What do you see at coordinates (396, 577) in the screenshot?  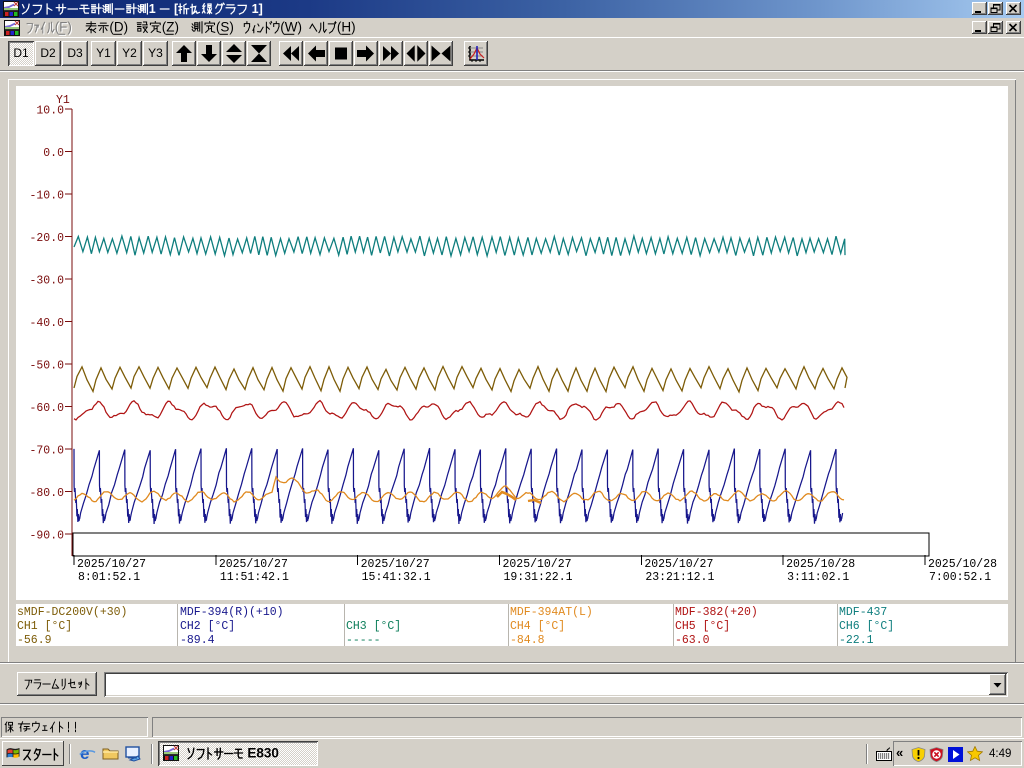 I see `svg-text: 15:41:32.1` at bounding box center [396, 577].